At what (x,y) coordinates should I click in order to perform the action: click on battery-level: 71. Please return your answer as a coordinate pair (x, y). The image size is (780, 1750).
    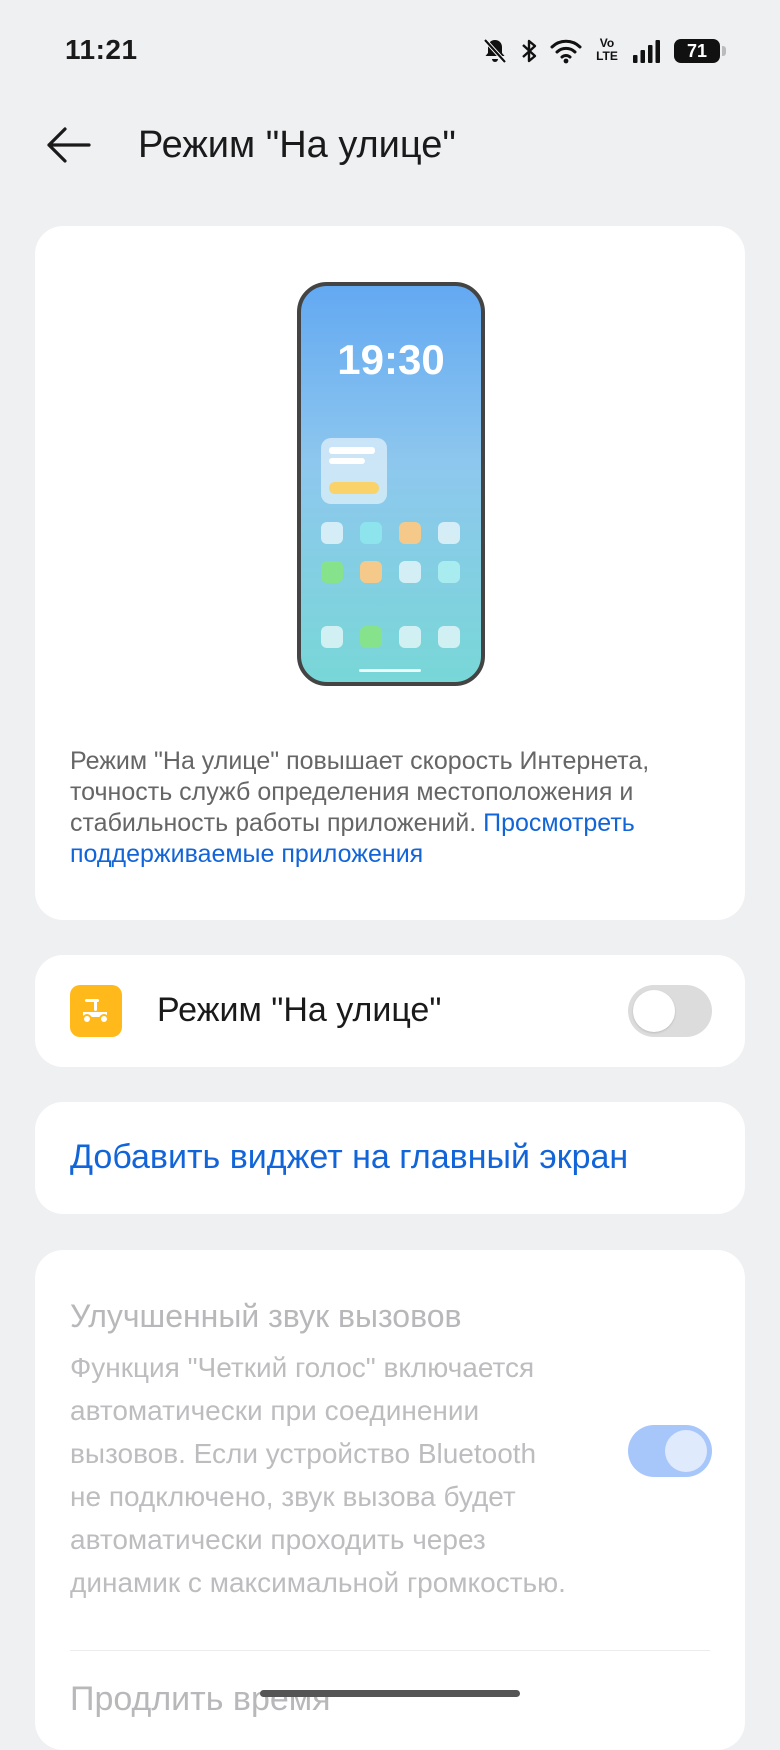
    Looking at the image, I should click on (697, 51).